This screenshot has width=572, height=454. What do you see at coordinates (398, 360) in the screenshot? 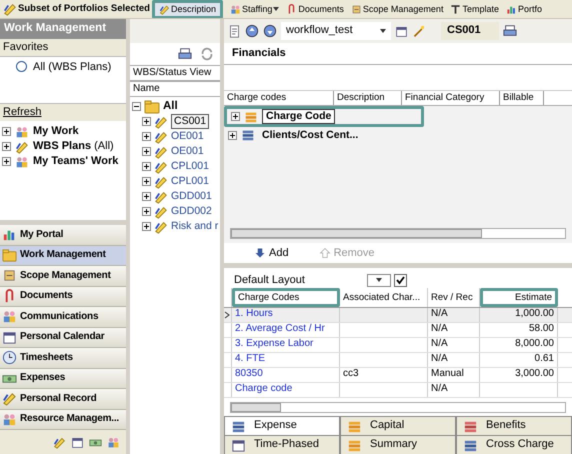
I see `table-row: 4. FTE N/A 0.61` at bounding box center [398, 360].